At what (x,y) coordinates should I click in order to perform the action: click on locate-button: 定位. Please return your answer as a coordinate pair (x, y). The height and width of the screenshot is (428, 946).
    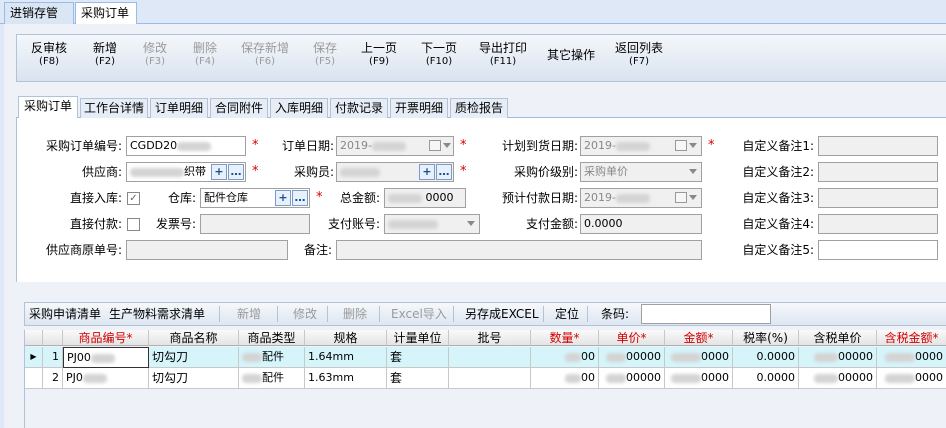
    Looking at the image, I should click on (567, 314).